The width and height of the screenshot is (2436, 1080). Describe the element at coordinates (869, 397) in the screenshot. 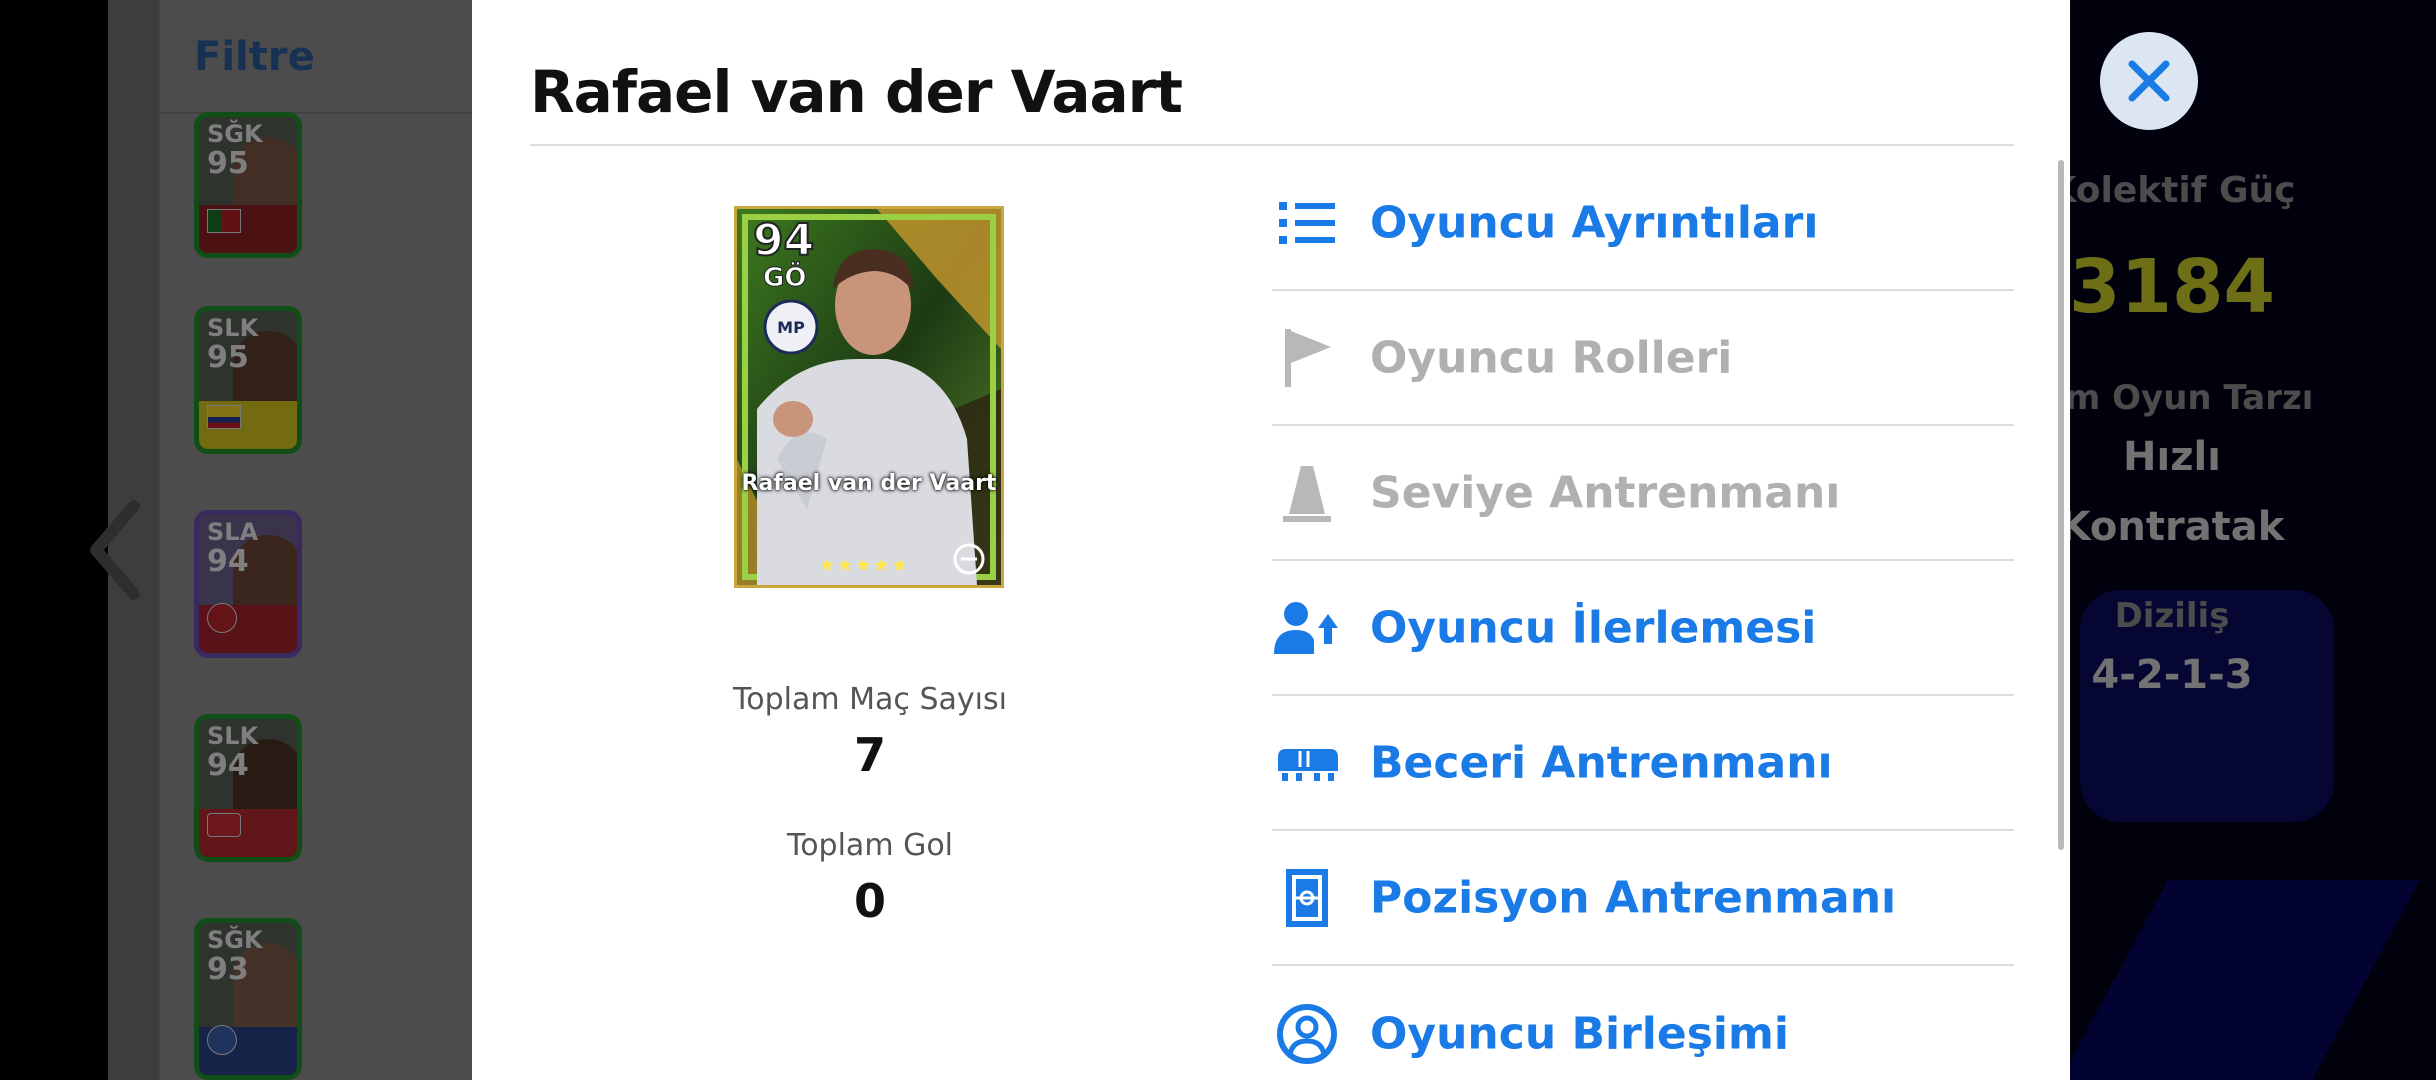

I see `player-card: MP 94 GÖ Rafael van der Vaart ★★★★★` at that location.